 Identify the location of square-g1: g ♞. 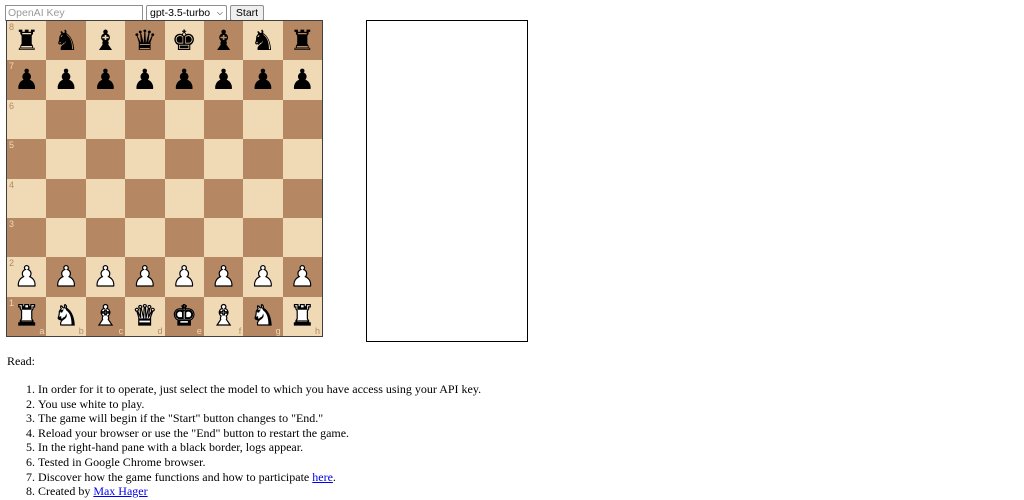
(263, 316).